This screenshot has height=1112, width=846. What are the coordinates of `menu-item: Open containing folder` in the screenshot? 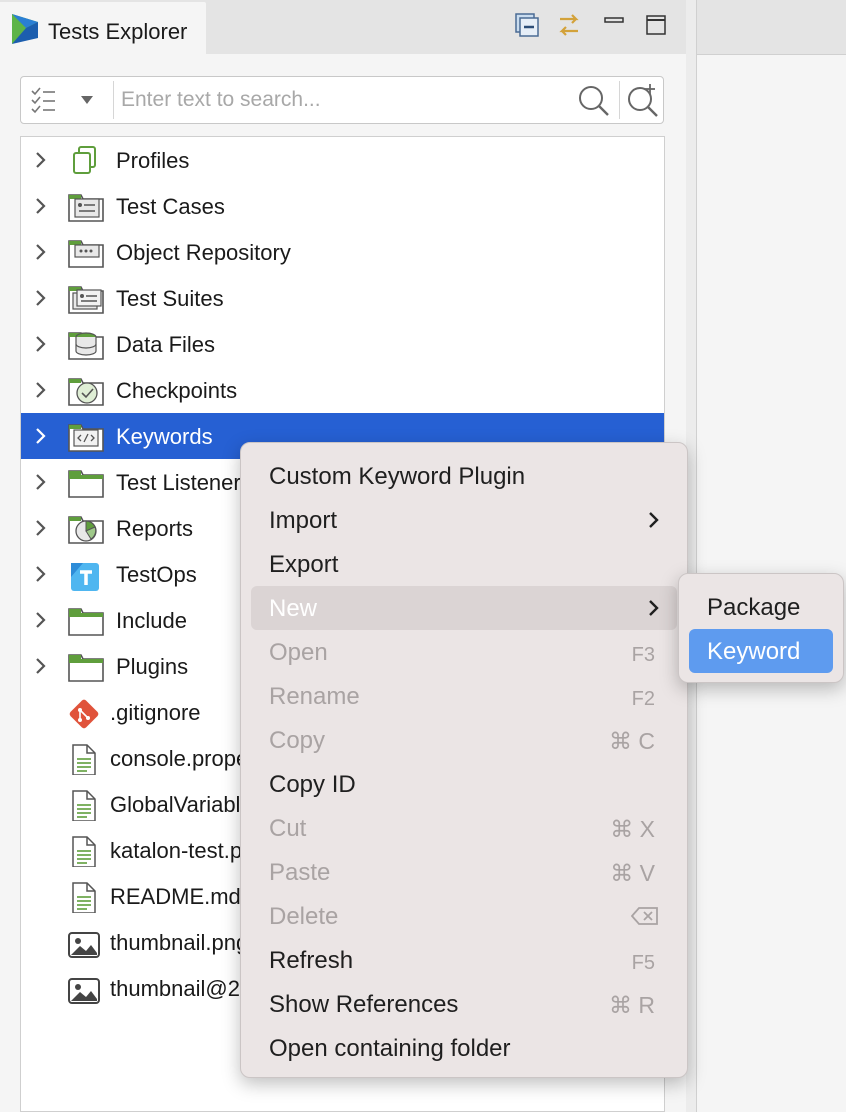 It's located at (464, 1048).